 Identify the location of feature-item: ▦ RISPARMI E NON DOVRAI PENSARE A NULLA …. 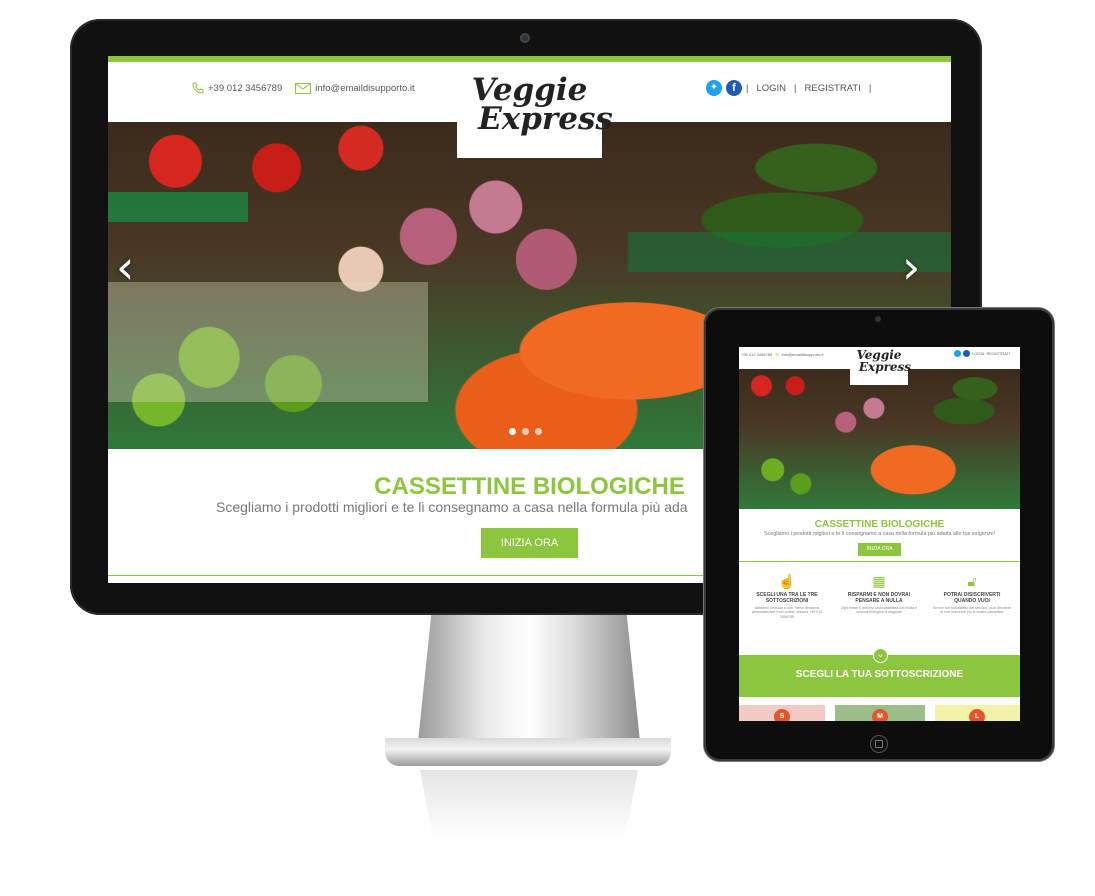
(879, 594).